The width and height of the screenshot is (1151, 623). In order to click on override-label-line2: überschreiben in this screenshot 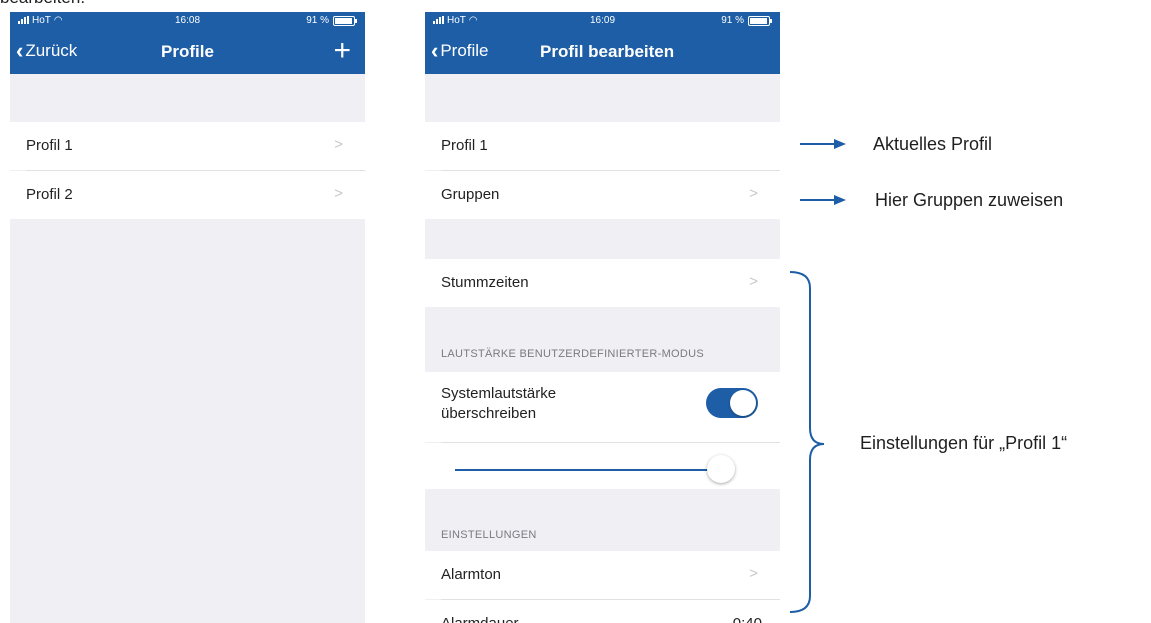, I will do `click(489, 413)`.